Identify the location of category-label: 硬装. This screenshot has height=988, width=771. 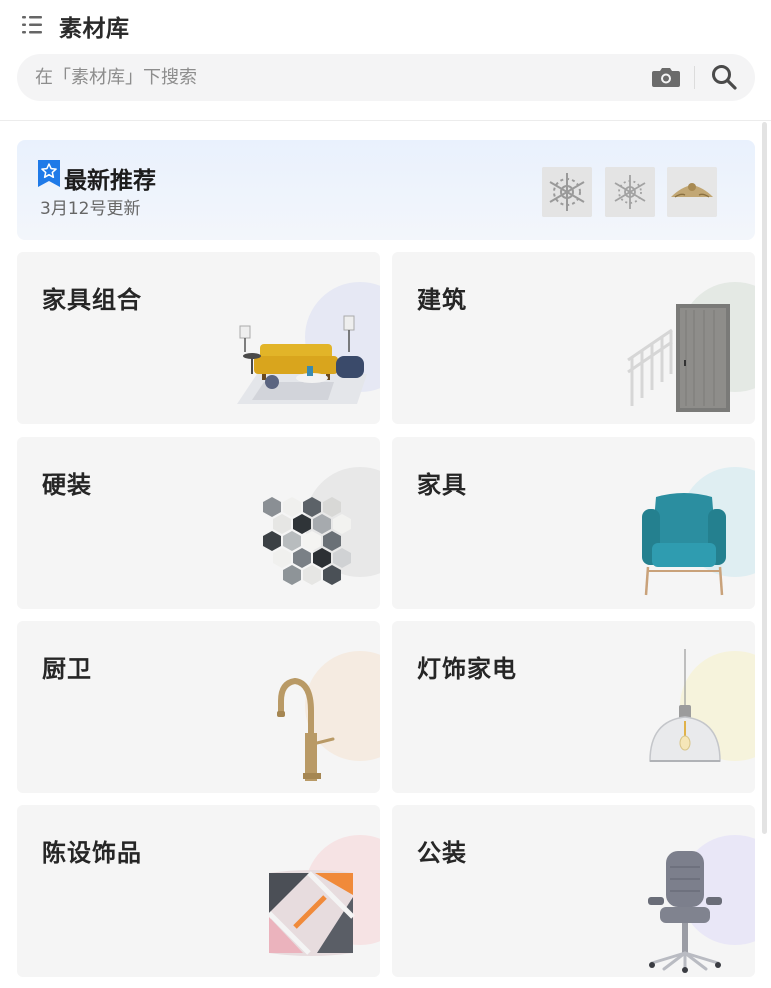
(67, 485).